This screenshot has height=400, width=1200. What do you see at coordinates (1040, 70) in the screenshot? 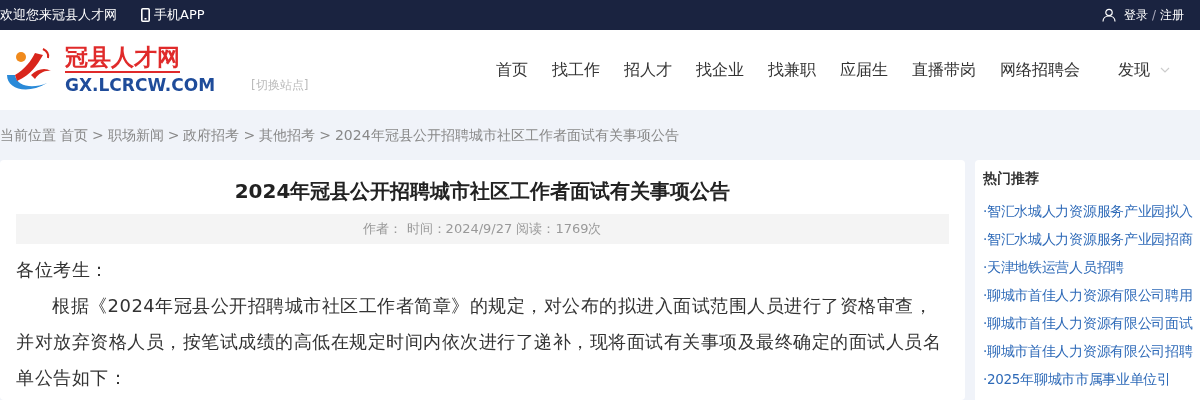
I see `nav-link: 网络招聘会` at bounding box center [1040, 70].